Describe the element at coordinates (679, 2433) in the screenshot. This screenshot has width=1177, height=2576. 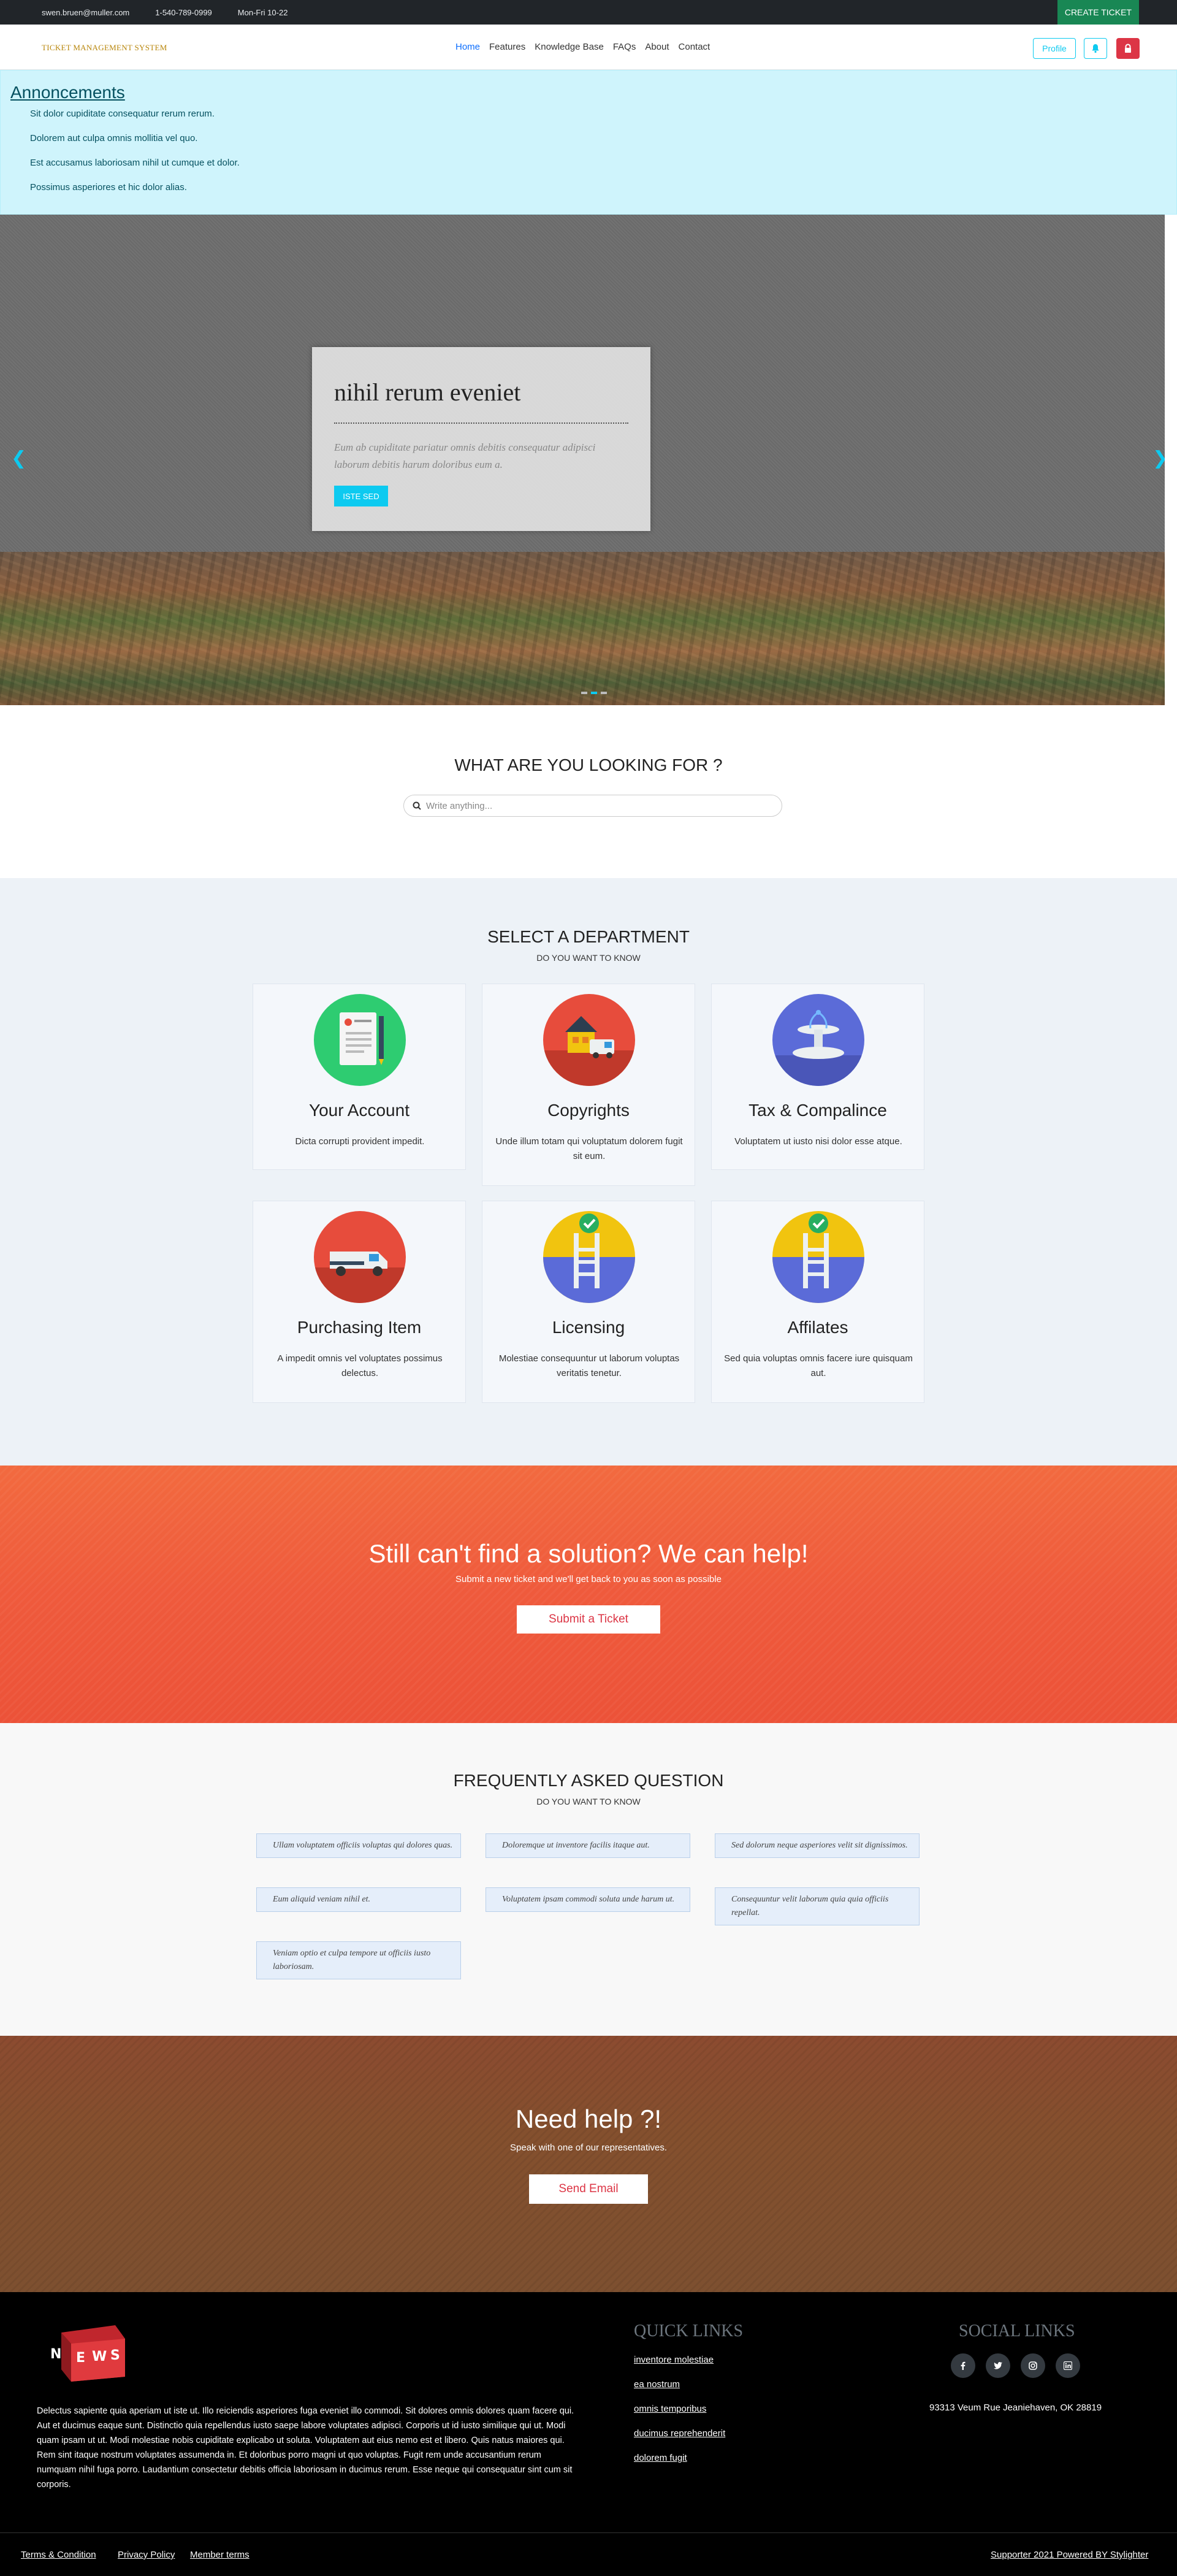
I see `quick-link: ducimus reprehenderit` at that location.